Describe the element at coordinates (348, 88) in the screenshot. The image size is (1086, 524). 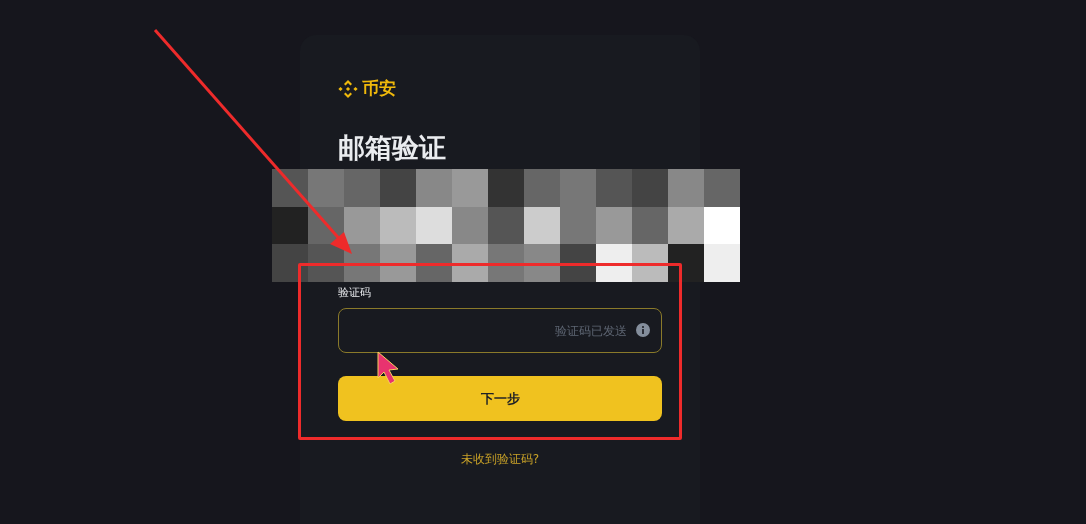
I see `diamond-logo-icon` at that location.